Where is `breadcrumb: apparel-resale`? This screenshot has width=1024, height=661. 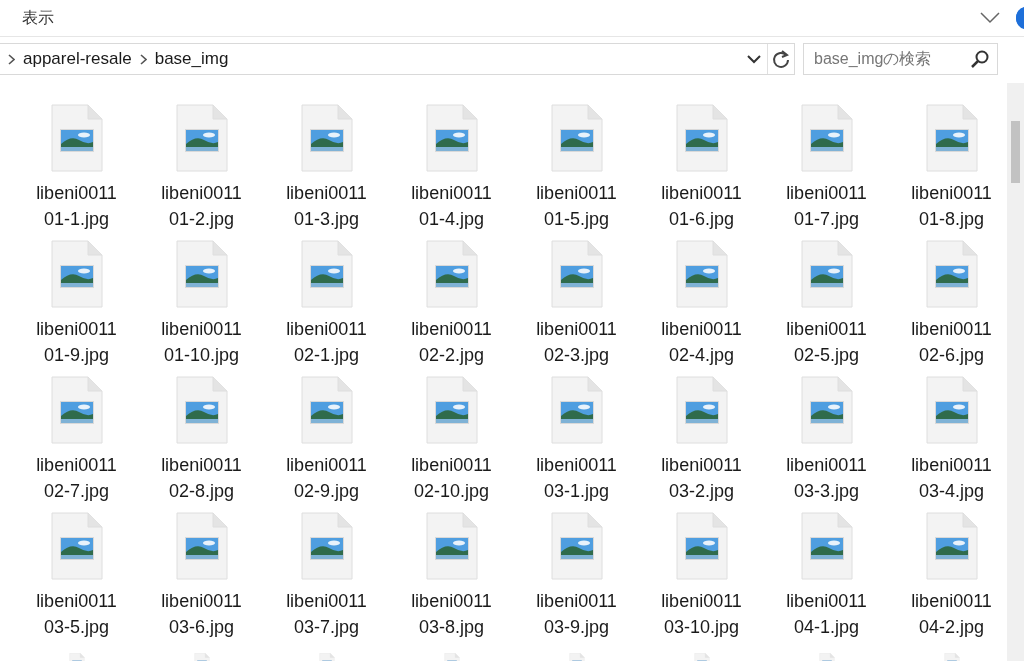
breadcrumb: apparel-resale is located at coordinates (77, 59).